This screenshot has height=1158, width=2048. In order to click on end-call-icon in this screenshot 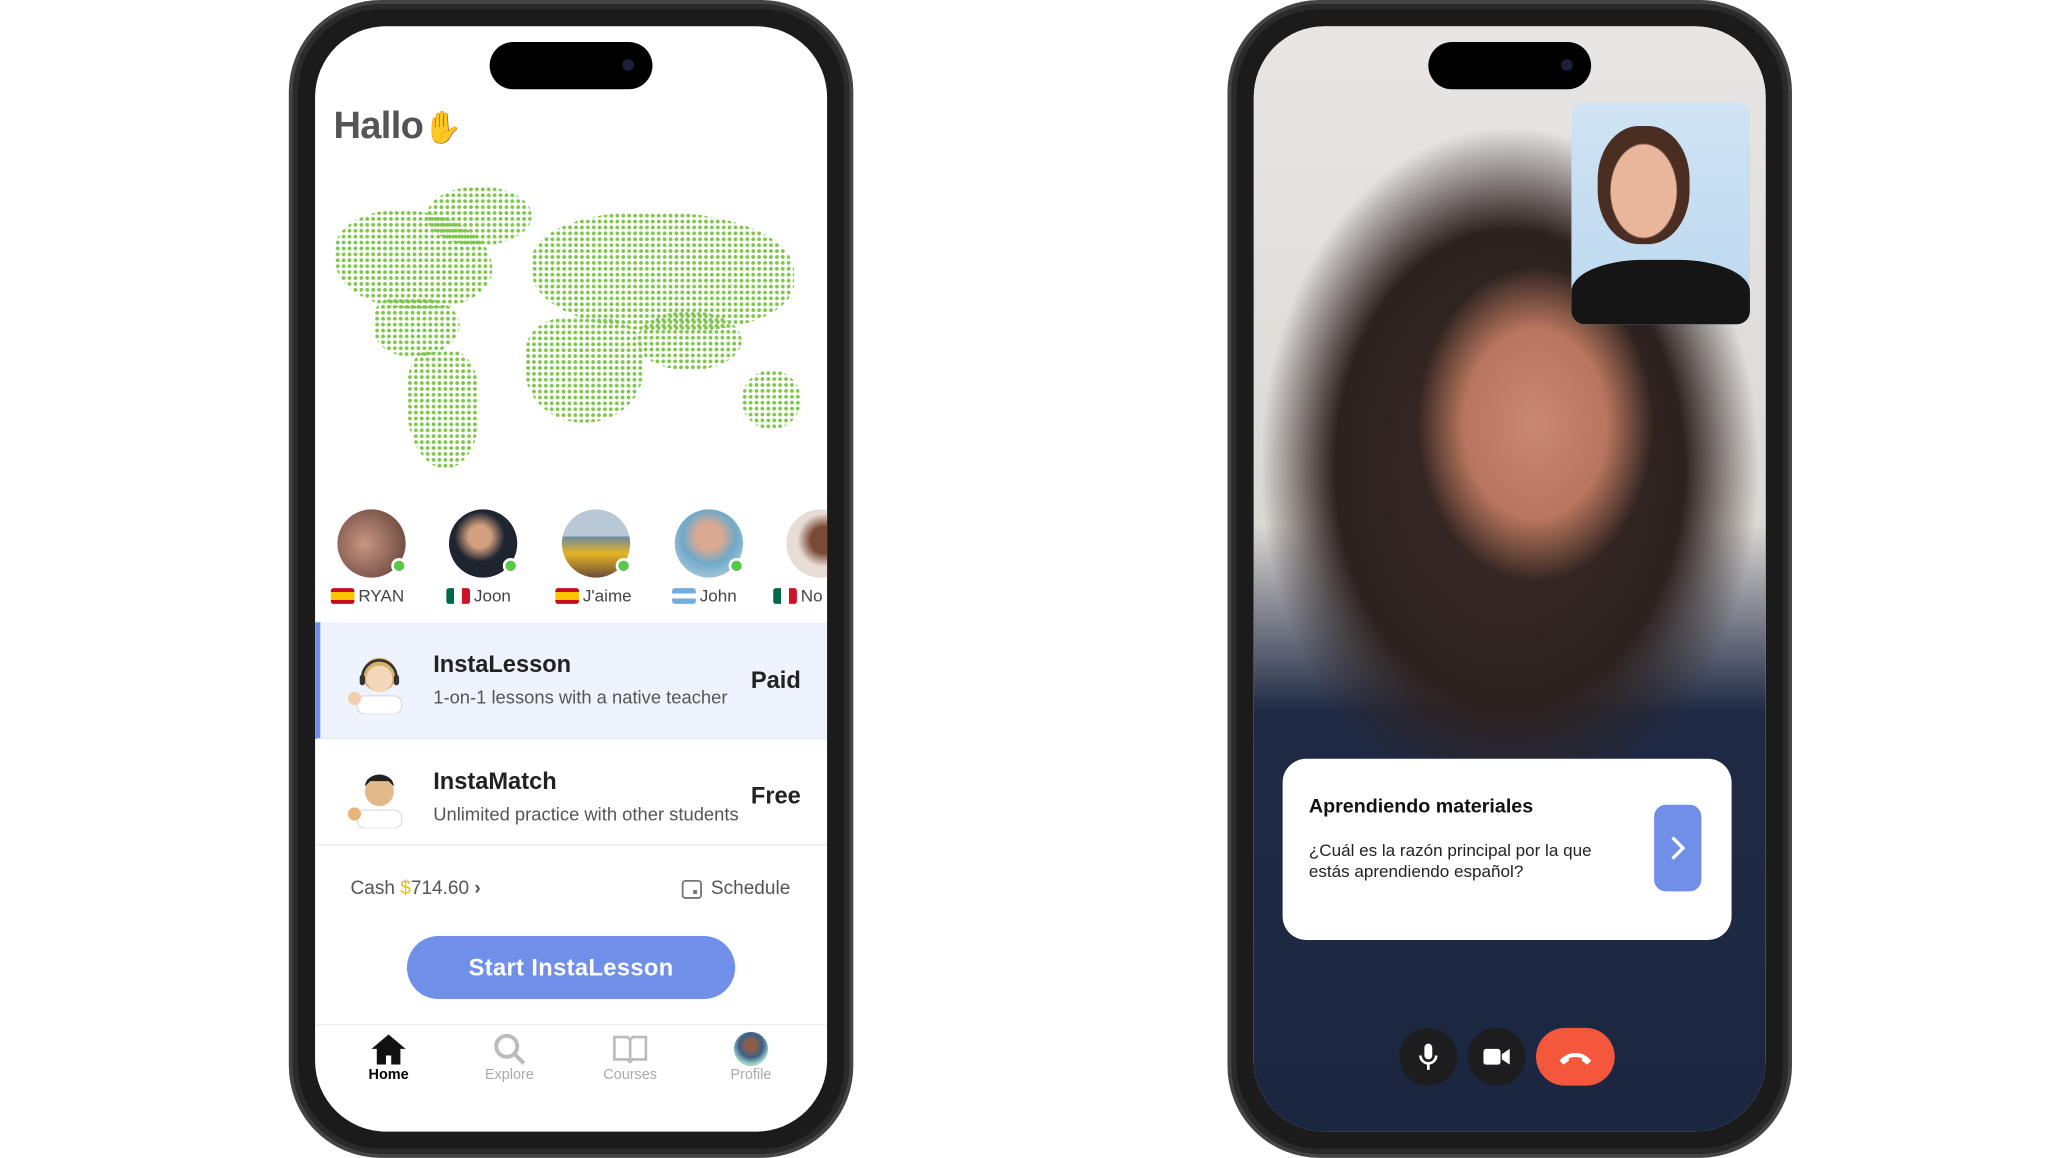, I will do `click(1575, 1058)`.